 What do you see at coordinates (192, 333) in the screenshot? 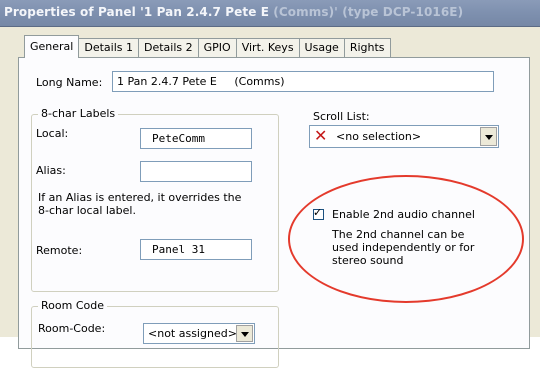
I see `room-code-value: <not assigned>` at bounding box center [192, 333].